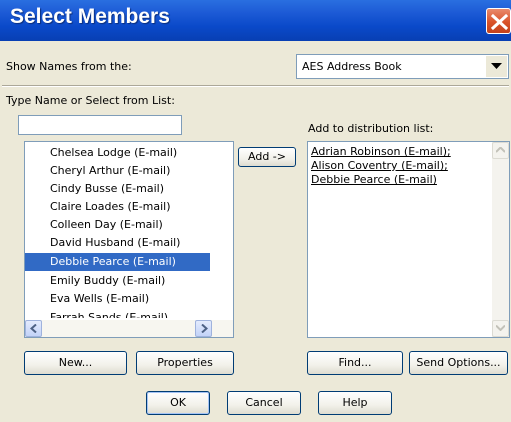 This screenshot has height=422, width=511. I want to click on scroll-down-button, so click(500, 328).